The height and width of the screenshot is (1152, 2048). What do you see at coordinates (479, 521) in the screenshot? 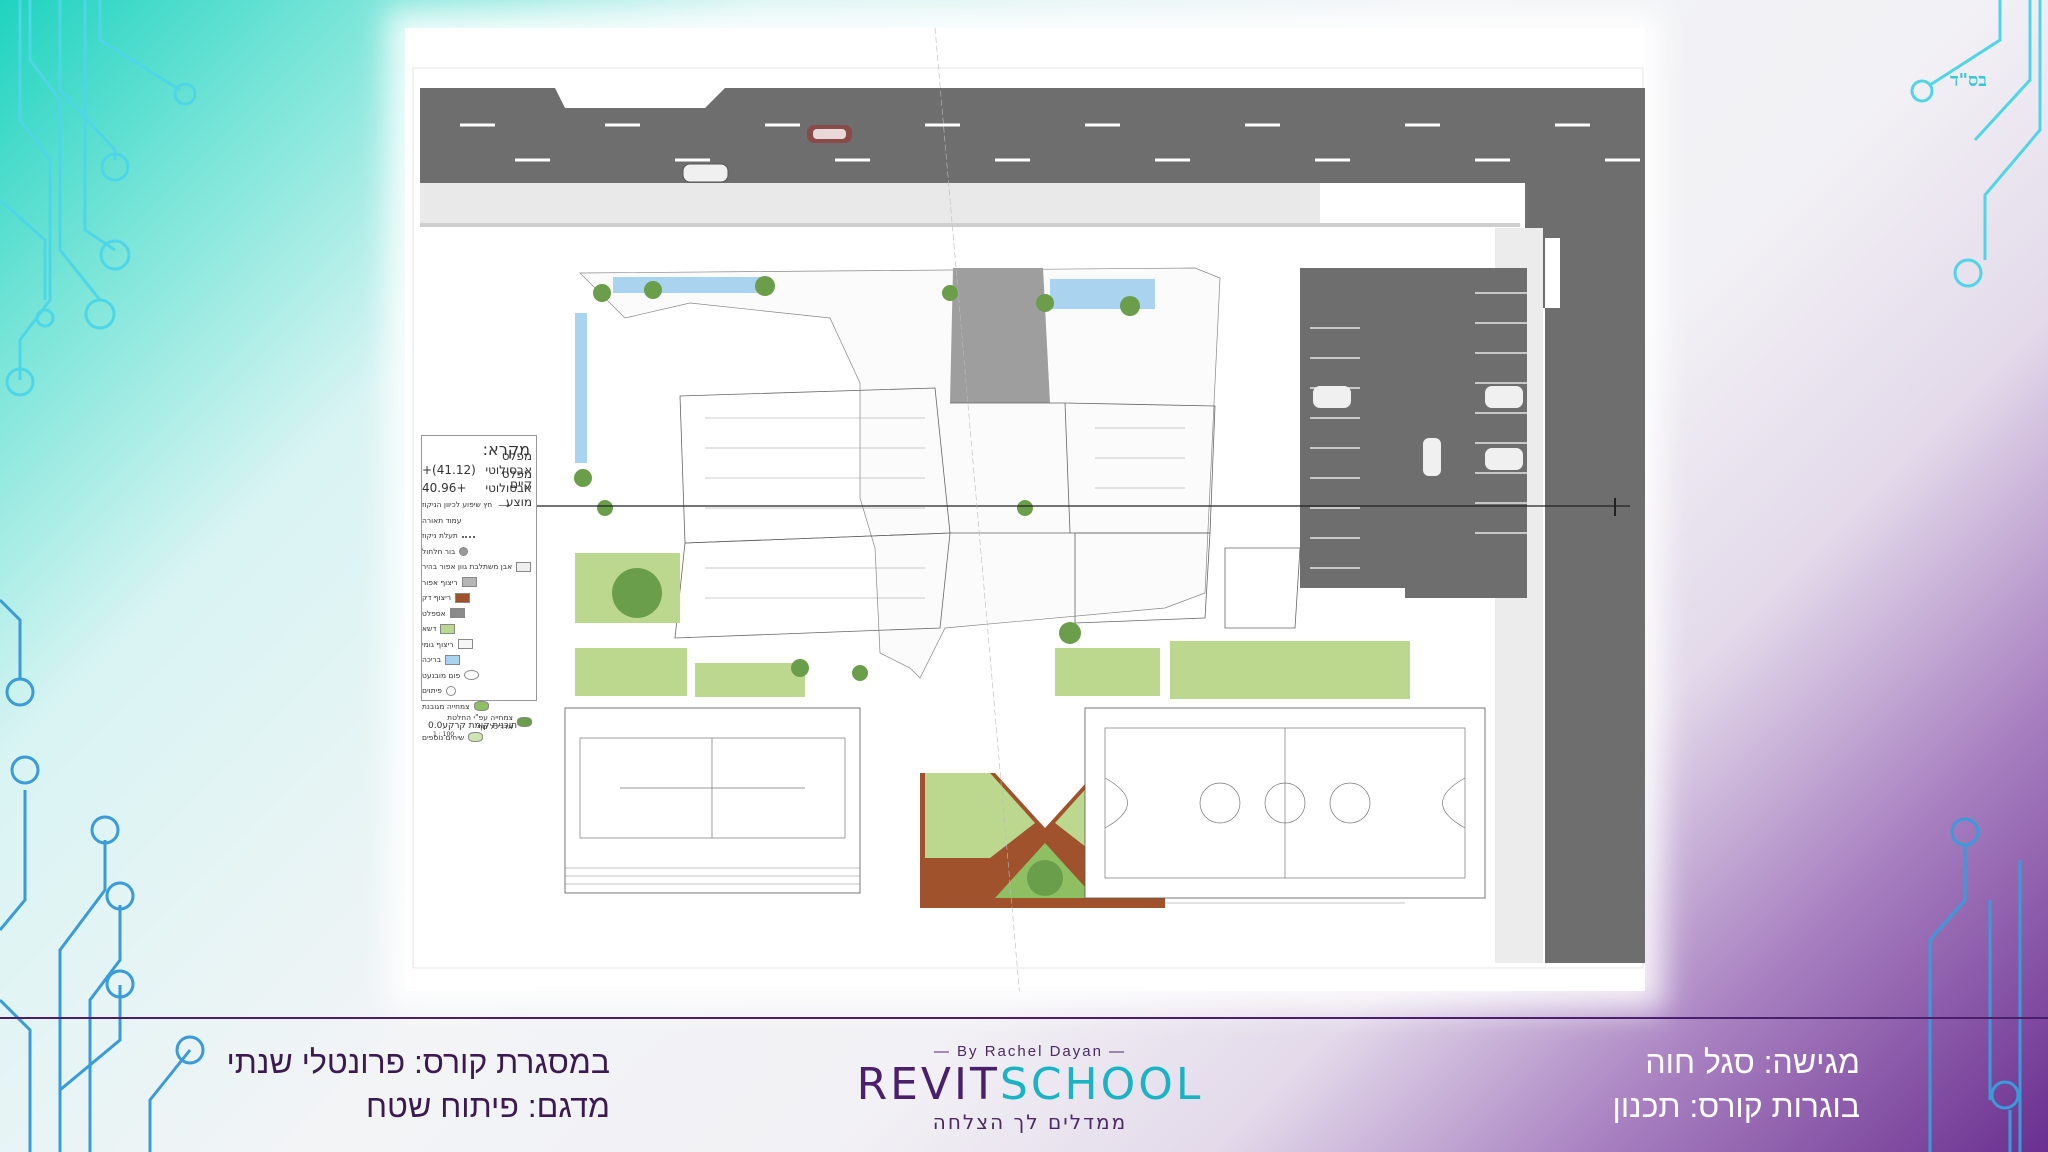
I see `legend-item: עמוד תאורה` at bounding box center [479, 521].